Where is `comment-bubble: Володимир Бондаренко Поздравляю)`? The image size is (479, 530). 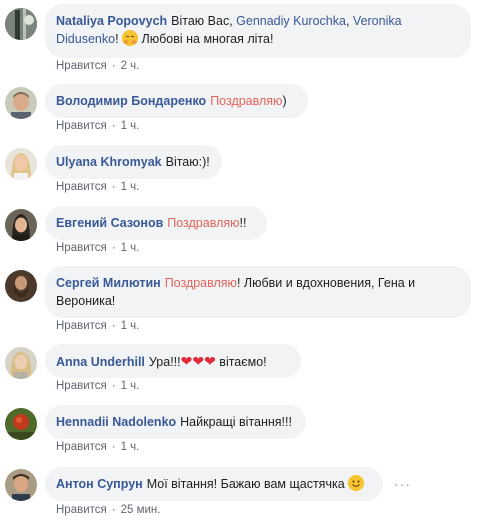 comment-bubble: Володимир Бондаренко Поздравляю) is located at coordinates (176, 101).